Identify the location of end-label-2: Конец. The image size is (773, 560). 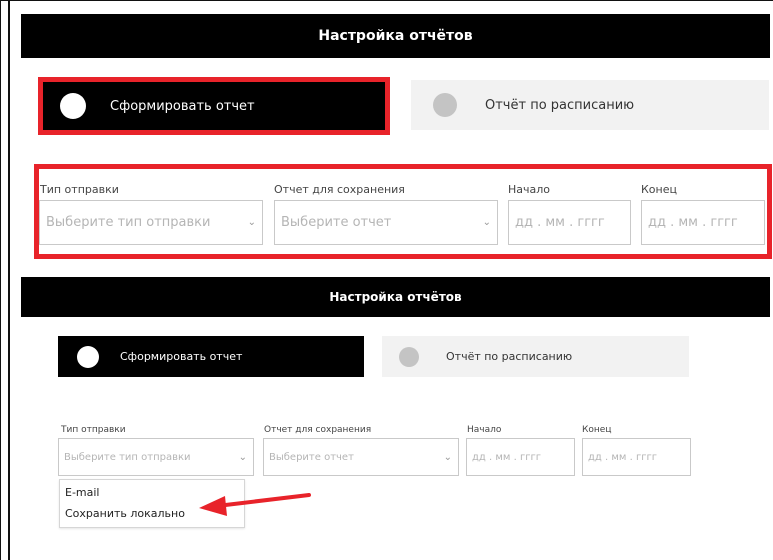
(597, 430).